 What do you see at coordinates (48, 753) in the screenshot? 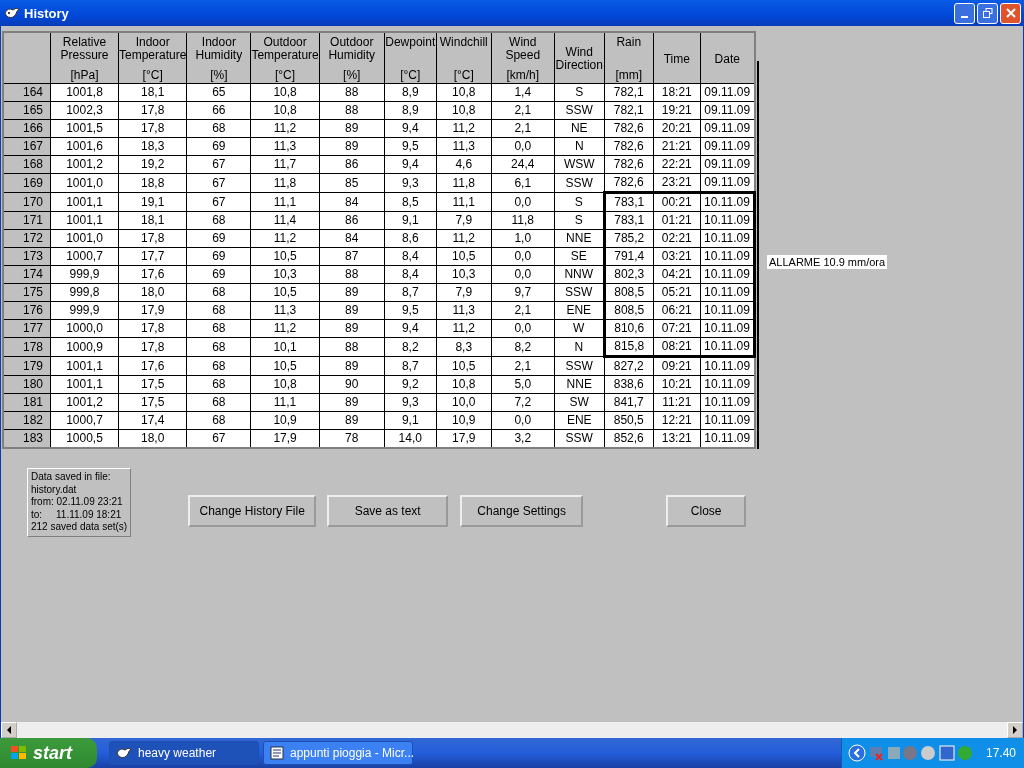
I see `start-button: start` at bounding box center [48, 753].